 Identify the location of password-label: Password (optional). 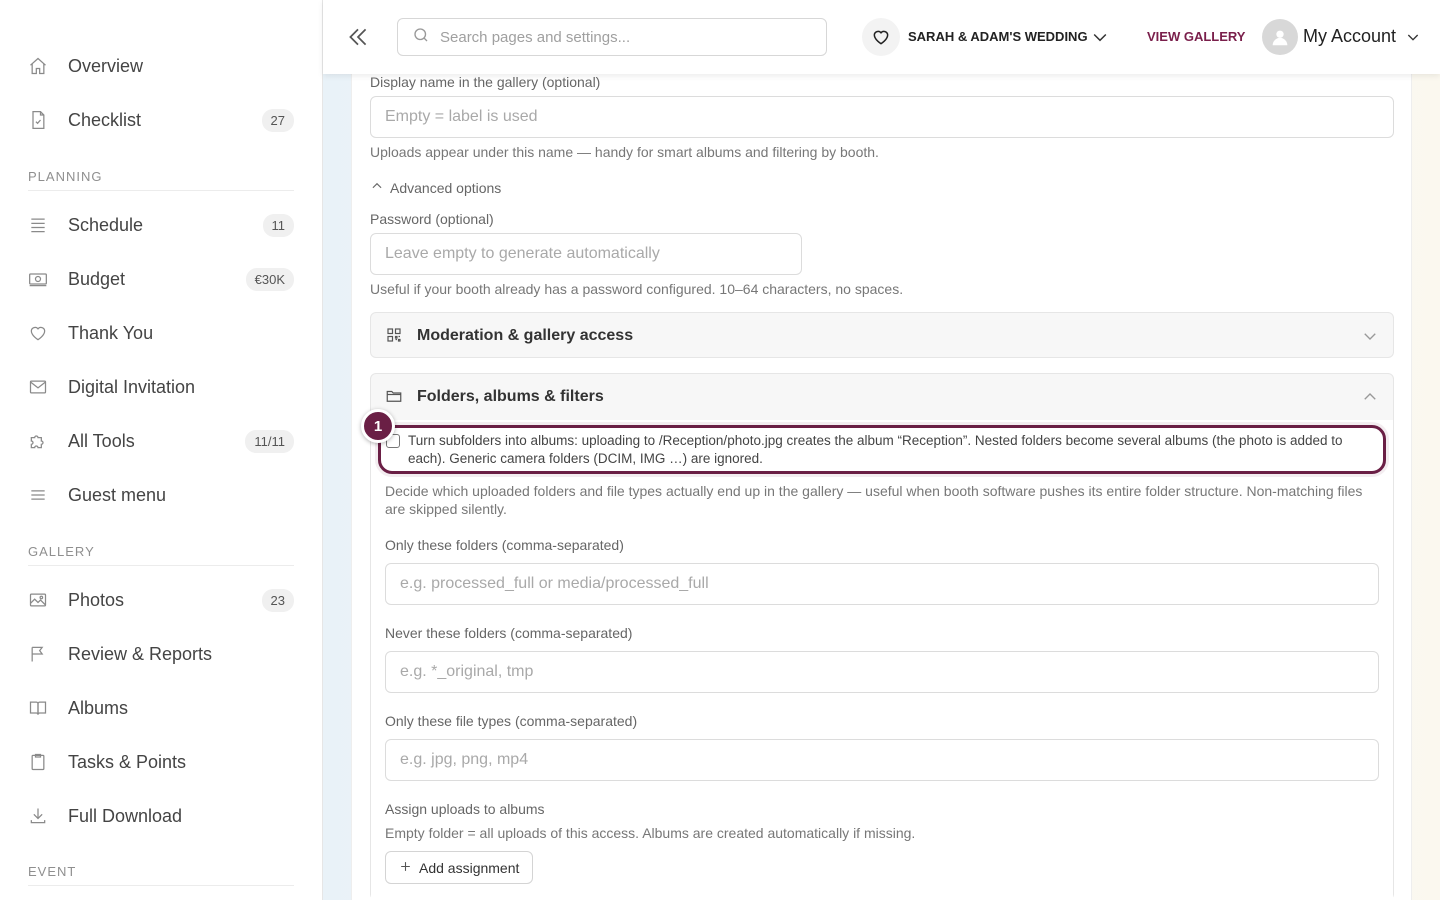
(432, 219).